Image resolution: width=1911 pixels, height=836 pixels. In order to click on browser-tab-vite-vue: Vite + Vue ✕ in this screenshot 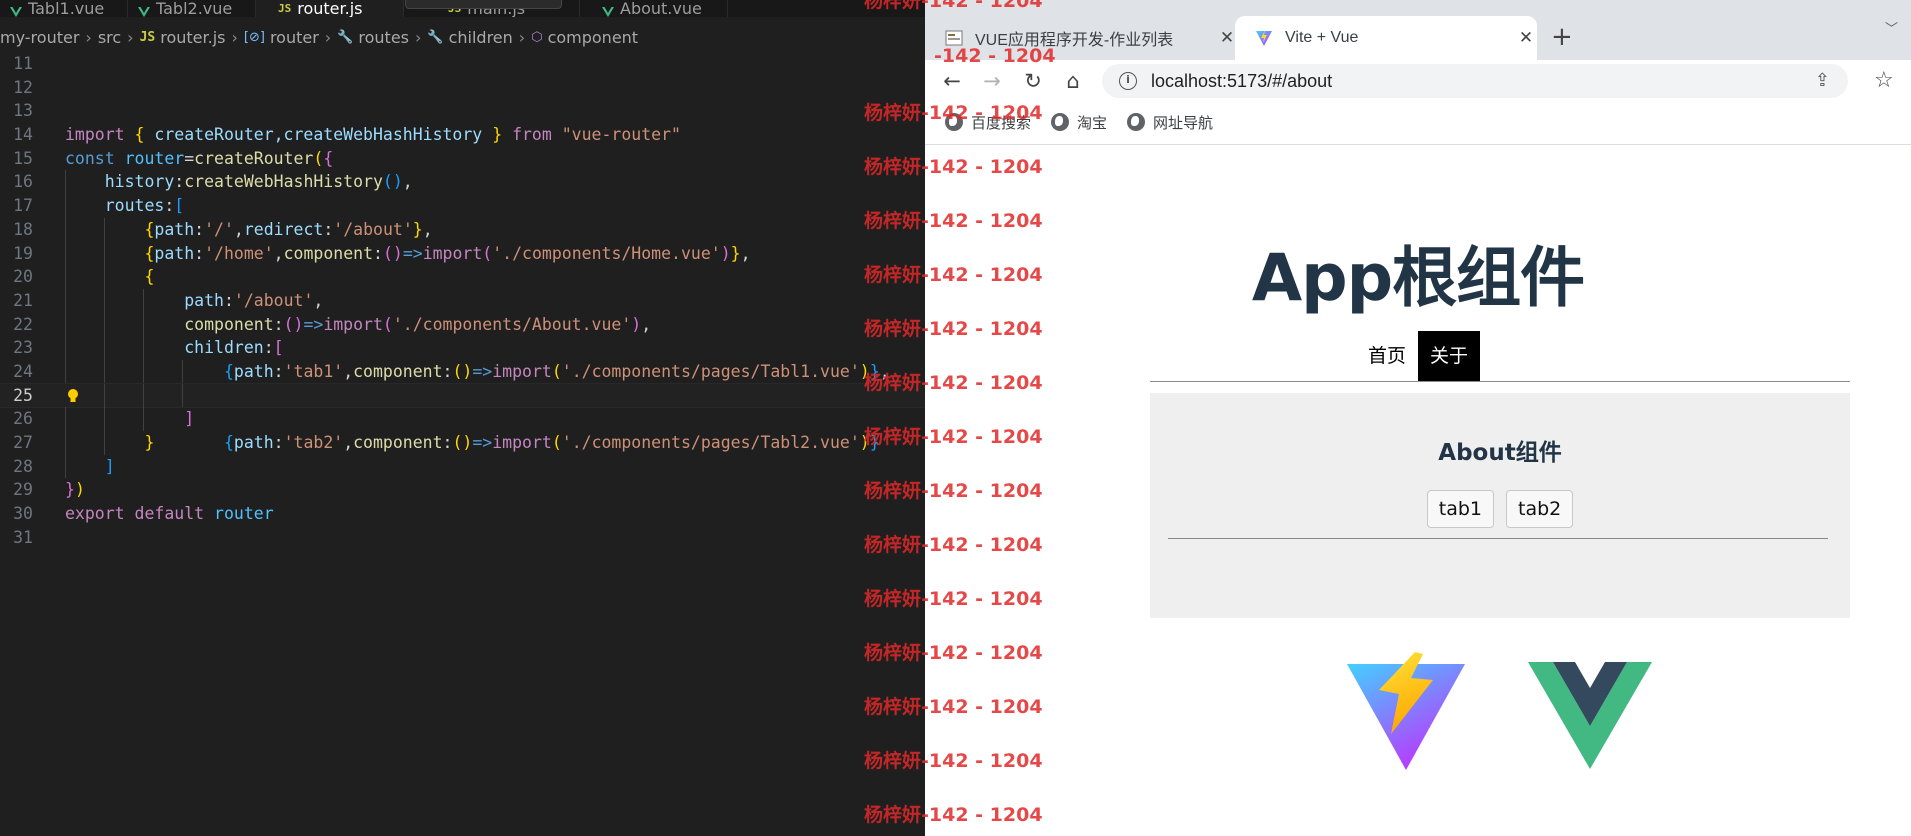, I will do `click(1386, 38)`.